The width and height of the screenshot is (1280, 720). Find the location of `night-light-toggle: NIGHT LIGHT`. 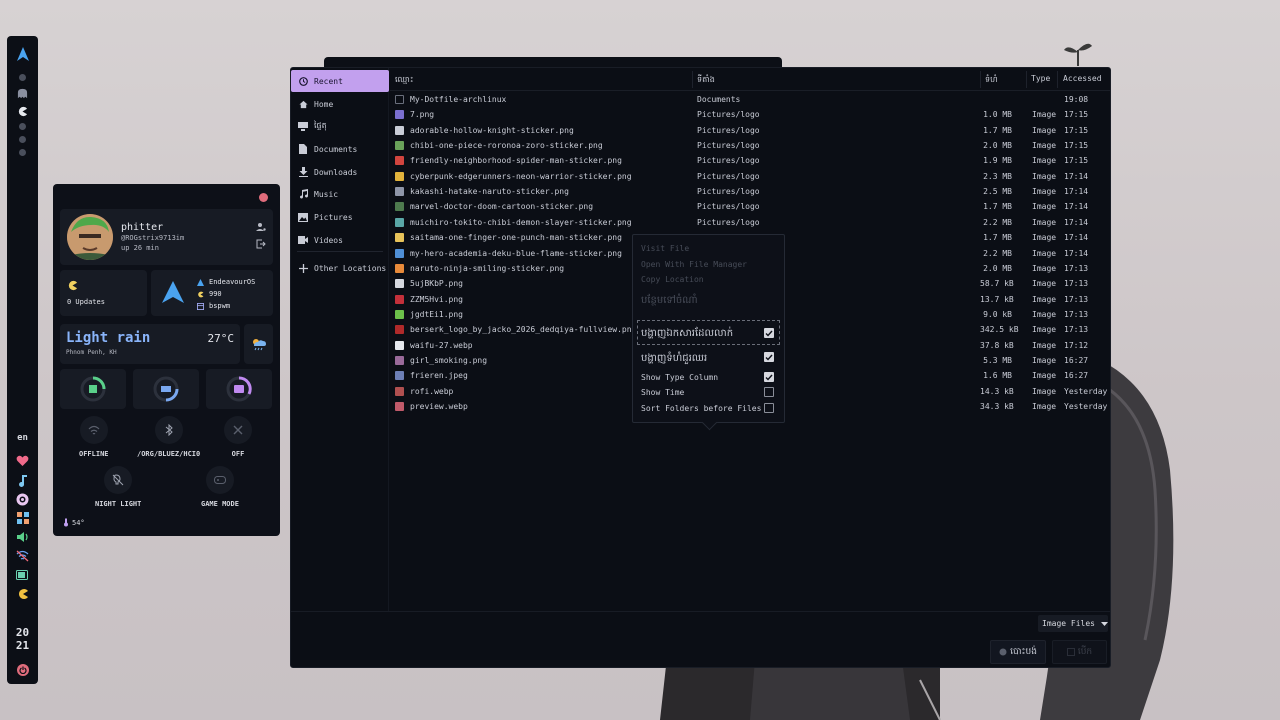

night-light-toggle: NIGHT LIGHT is located at coordinates (118, 487).